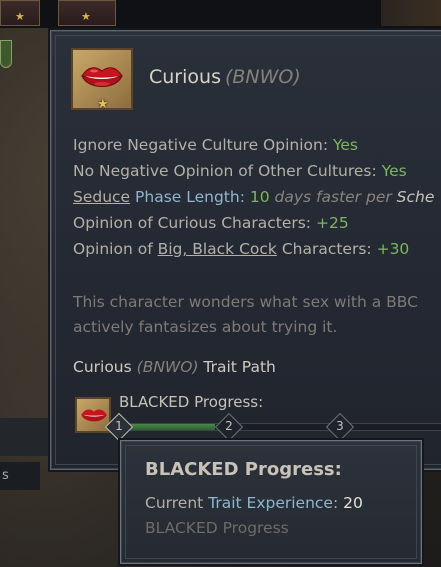  I want to click on background-panel-strip, so click(24, 437).